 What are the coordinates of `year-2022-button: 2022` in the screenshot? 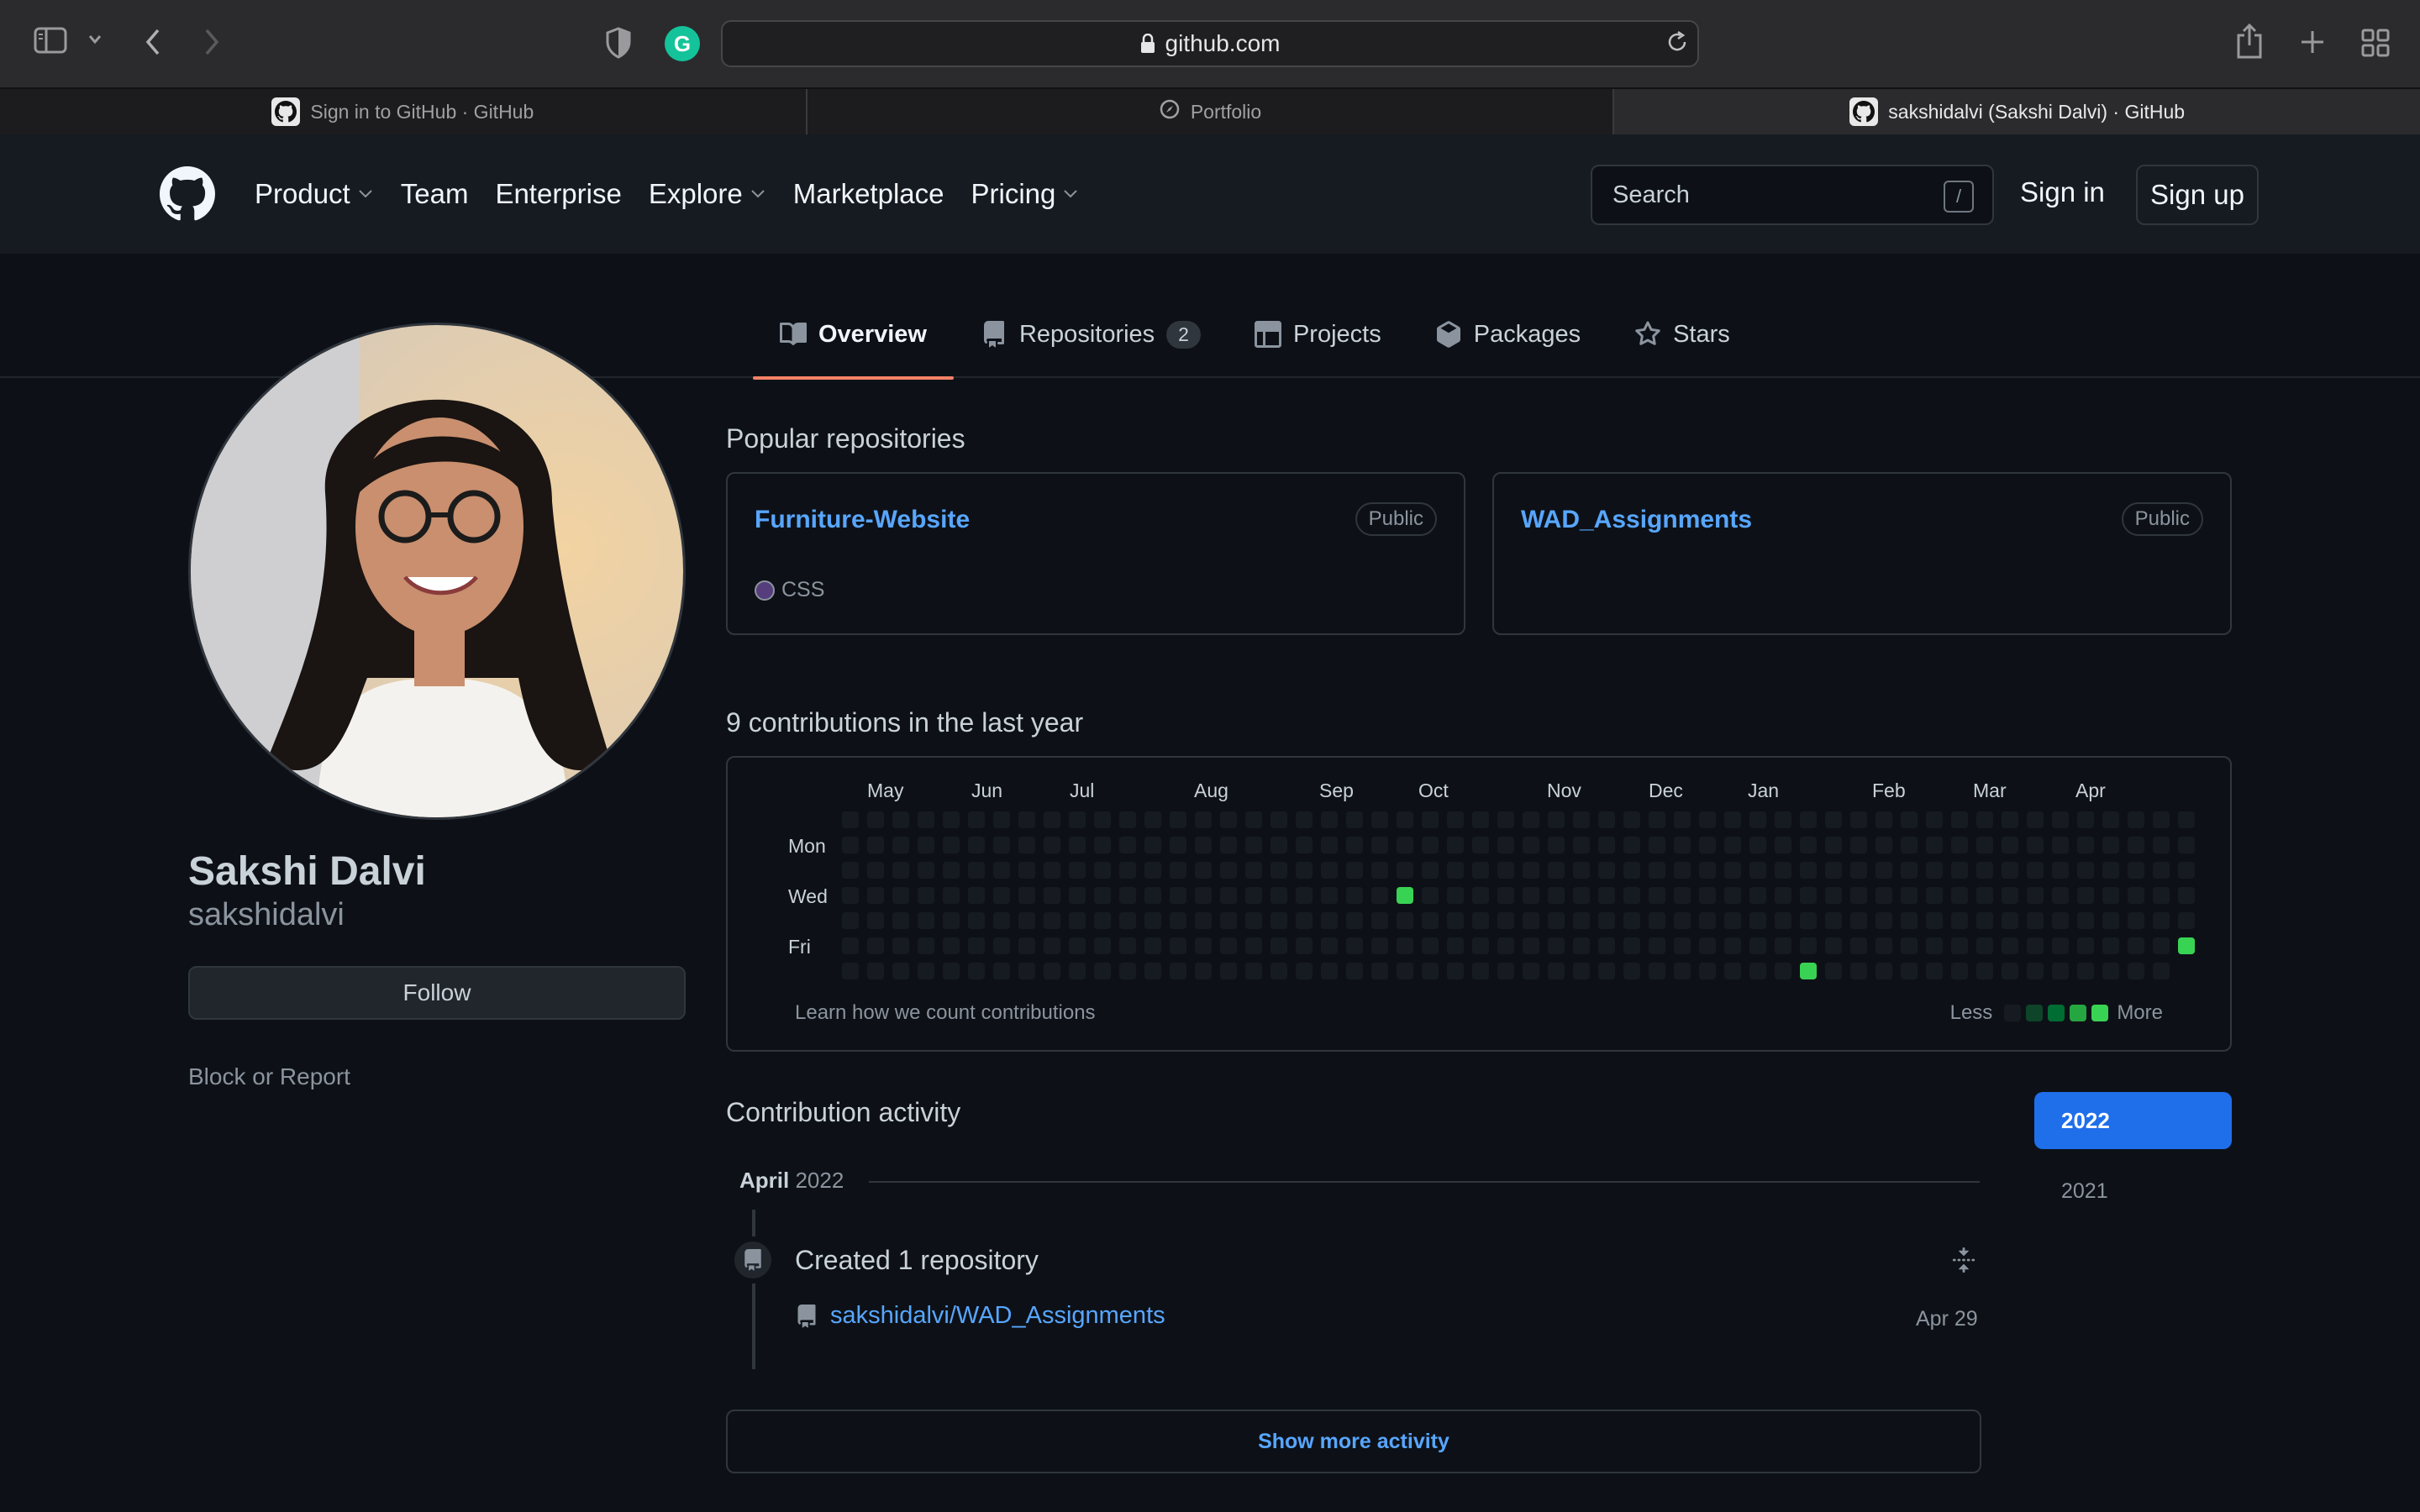 It's located at (2133, 1120).